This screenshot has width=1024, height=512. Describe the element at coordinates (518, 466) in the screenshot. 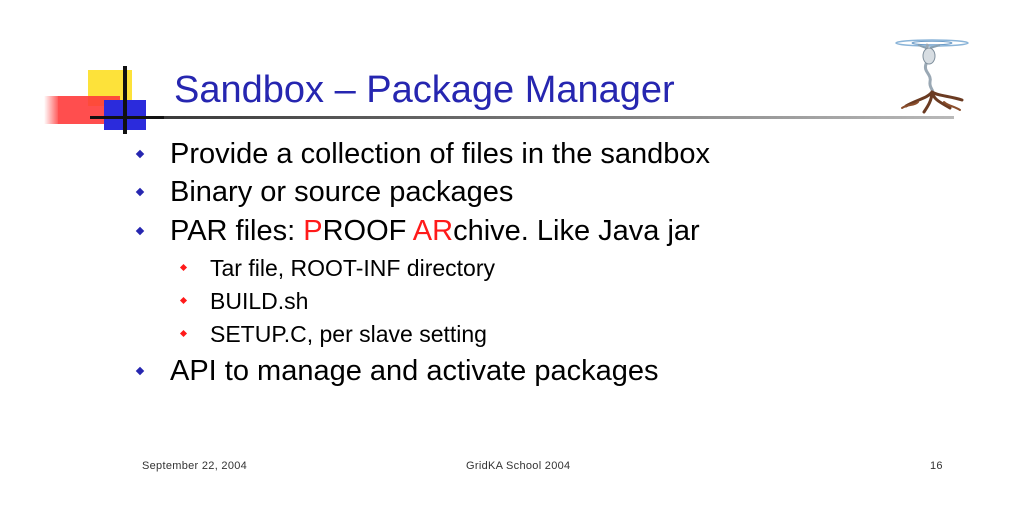

I see `footer-event: GridKA School 2004` at that location.